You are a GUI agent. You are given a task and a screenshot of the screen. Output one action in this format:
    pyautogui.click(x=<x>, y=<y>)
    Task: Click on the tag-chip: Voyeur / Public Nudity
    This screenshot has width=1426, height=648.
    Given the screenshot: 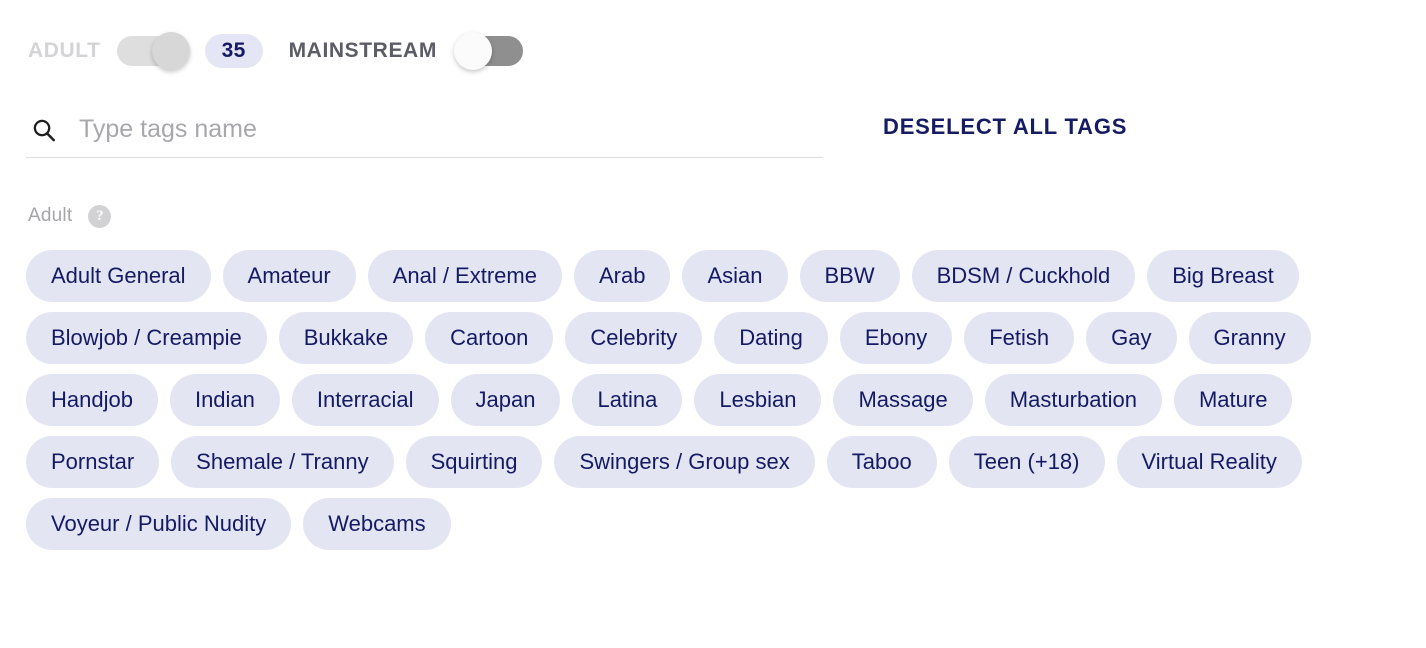 What is the action you would take?
    pyautogui.click(x=159, y=524)
    